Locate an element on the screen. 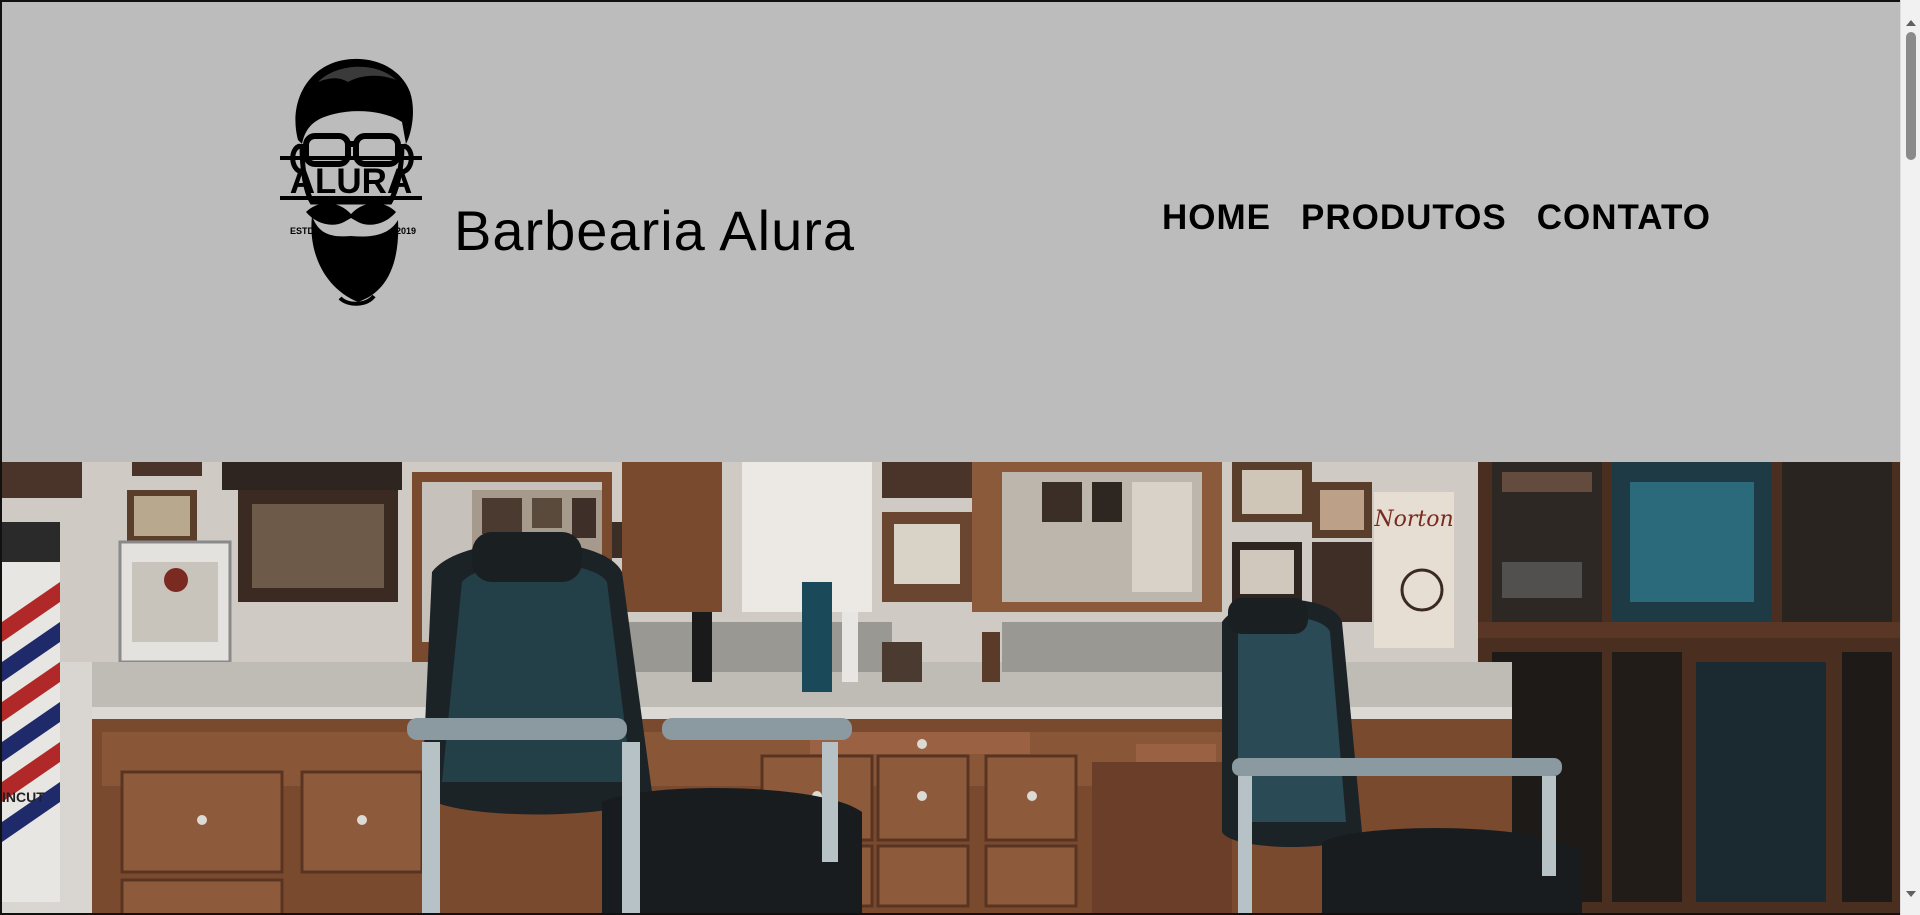 This screenshot has width=1920, height=915. main-nav: HOME PRODUTOS CONTATO is located at coordinates (1436, 218).